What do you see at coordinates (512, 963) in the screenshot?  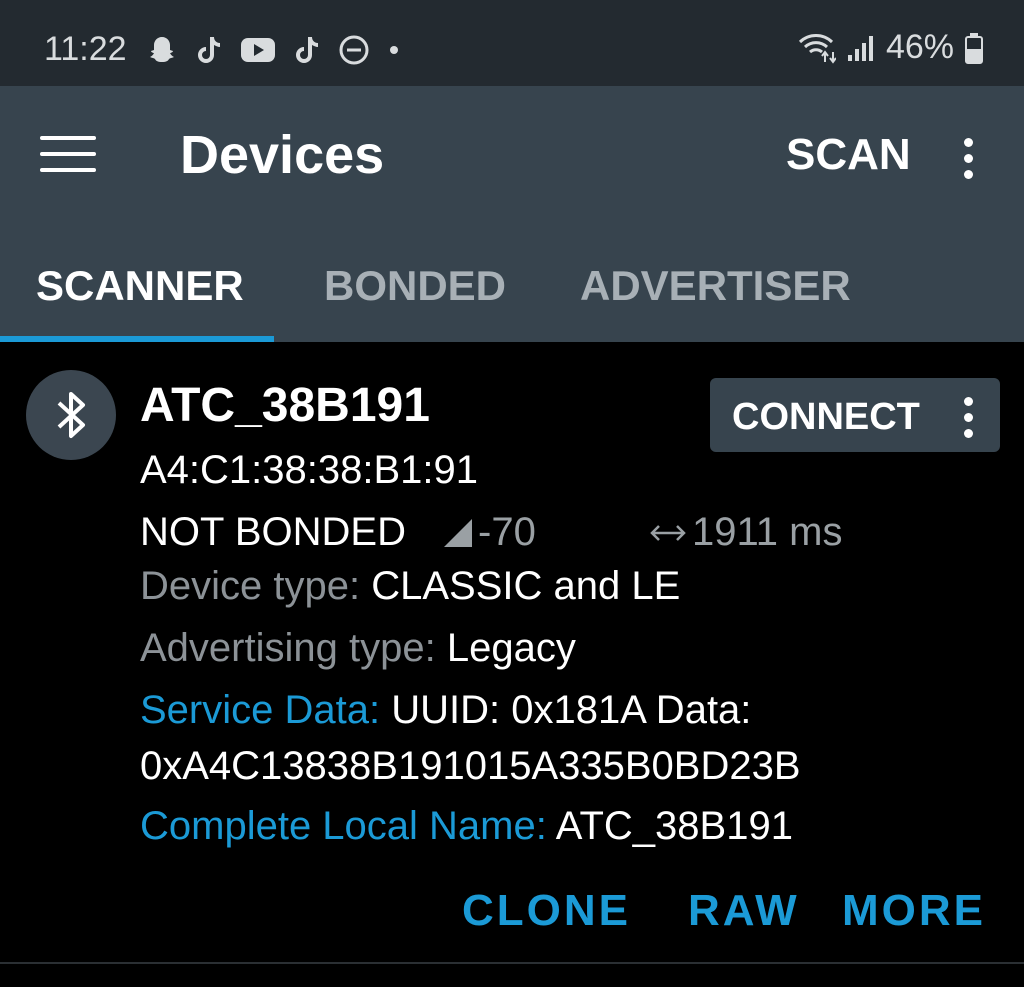 I see `list-divider` at bounding box center [512, 963].